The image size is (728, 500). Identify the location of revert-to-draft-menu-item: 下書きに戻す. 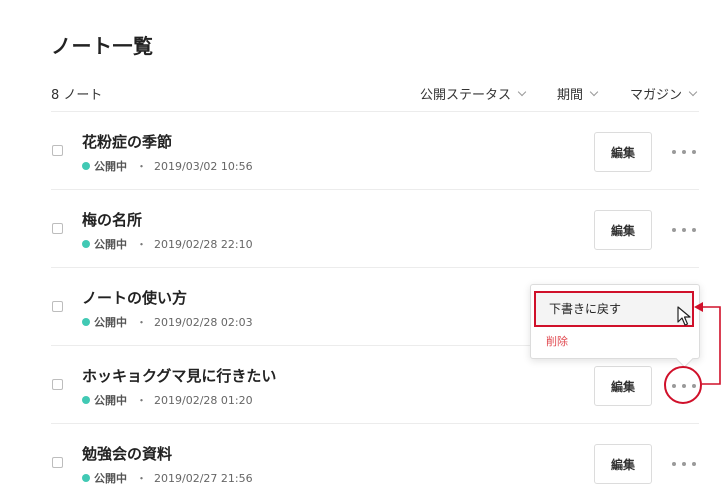
(614, 309).